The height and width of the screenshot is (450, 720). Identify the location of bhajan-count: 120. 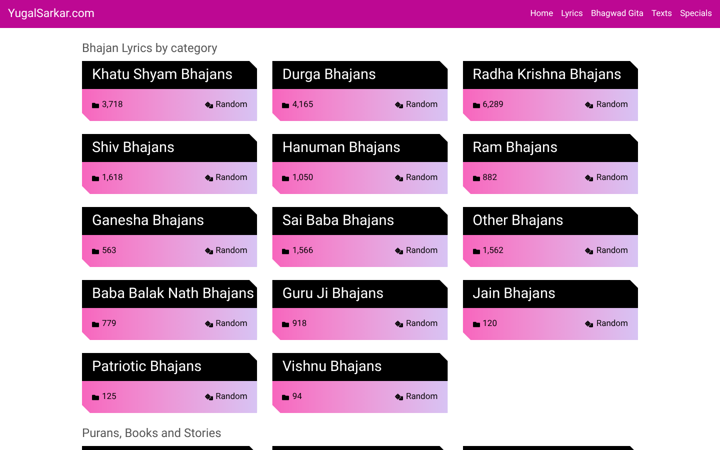
(489, 324).